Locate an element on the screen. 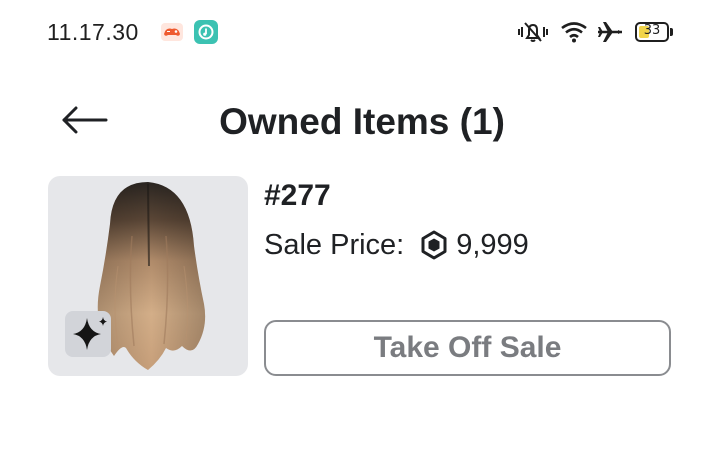 Image resolution: width=720 pixels, height=459 pixels. back-button is located at coordinates (84, 120).